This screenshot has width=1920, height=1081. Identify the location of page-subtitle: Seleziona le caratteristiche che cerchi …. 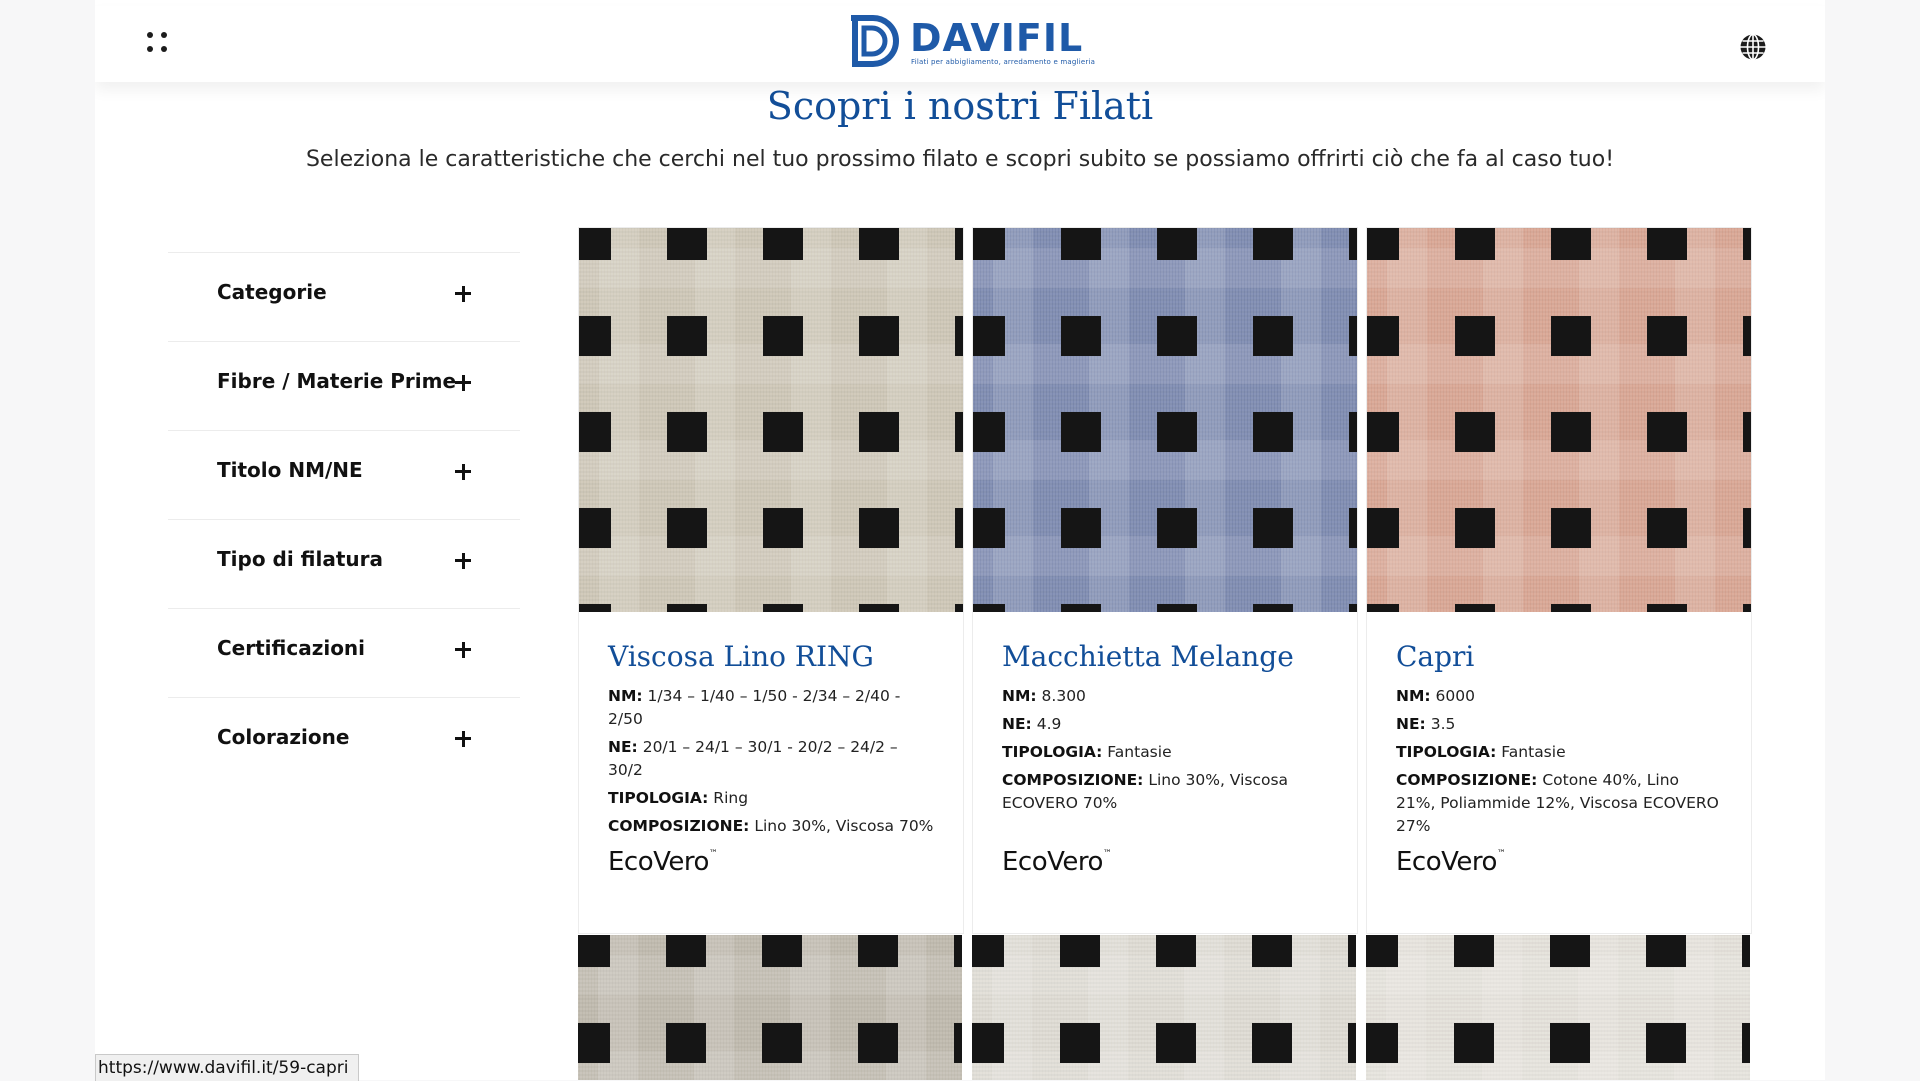
(960, 159).